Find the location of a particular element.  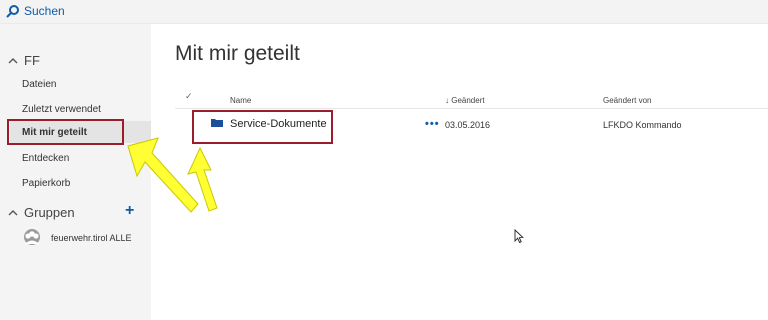

sidebar-section-label: FF is located at coordinates (32, 60).